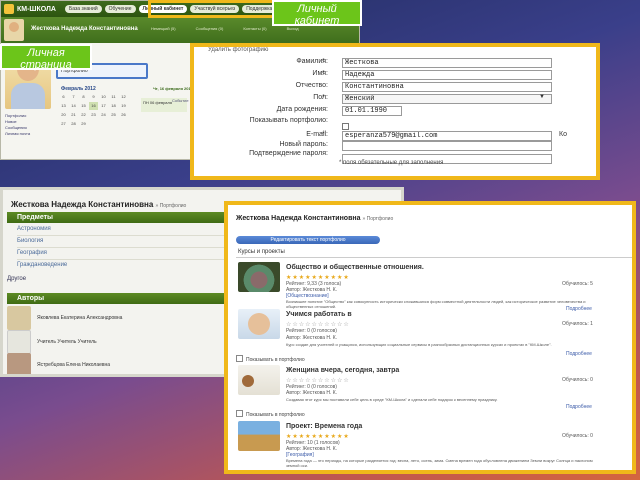 This screenshot has height=480, width=640. What do you see at coordinates (288, 153) in the screenshot?
I see `field-label: Подтверждение пароля:` at bounding box center [288, 153].